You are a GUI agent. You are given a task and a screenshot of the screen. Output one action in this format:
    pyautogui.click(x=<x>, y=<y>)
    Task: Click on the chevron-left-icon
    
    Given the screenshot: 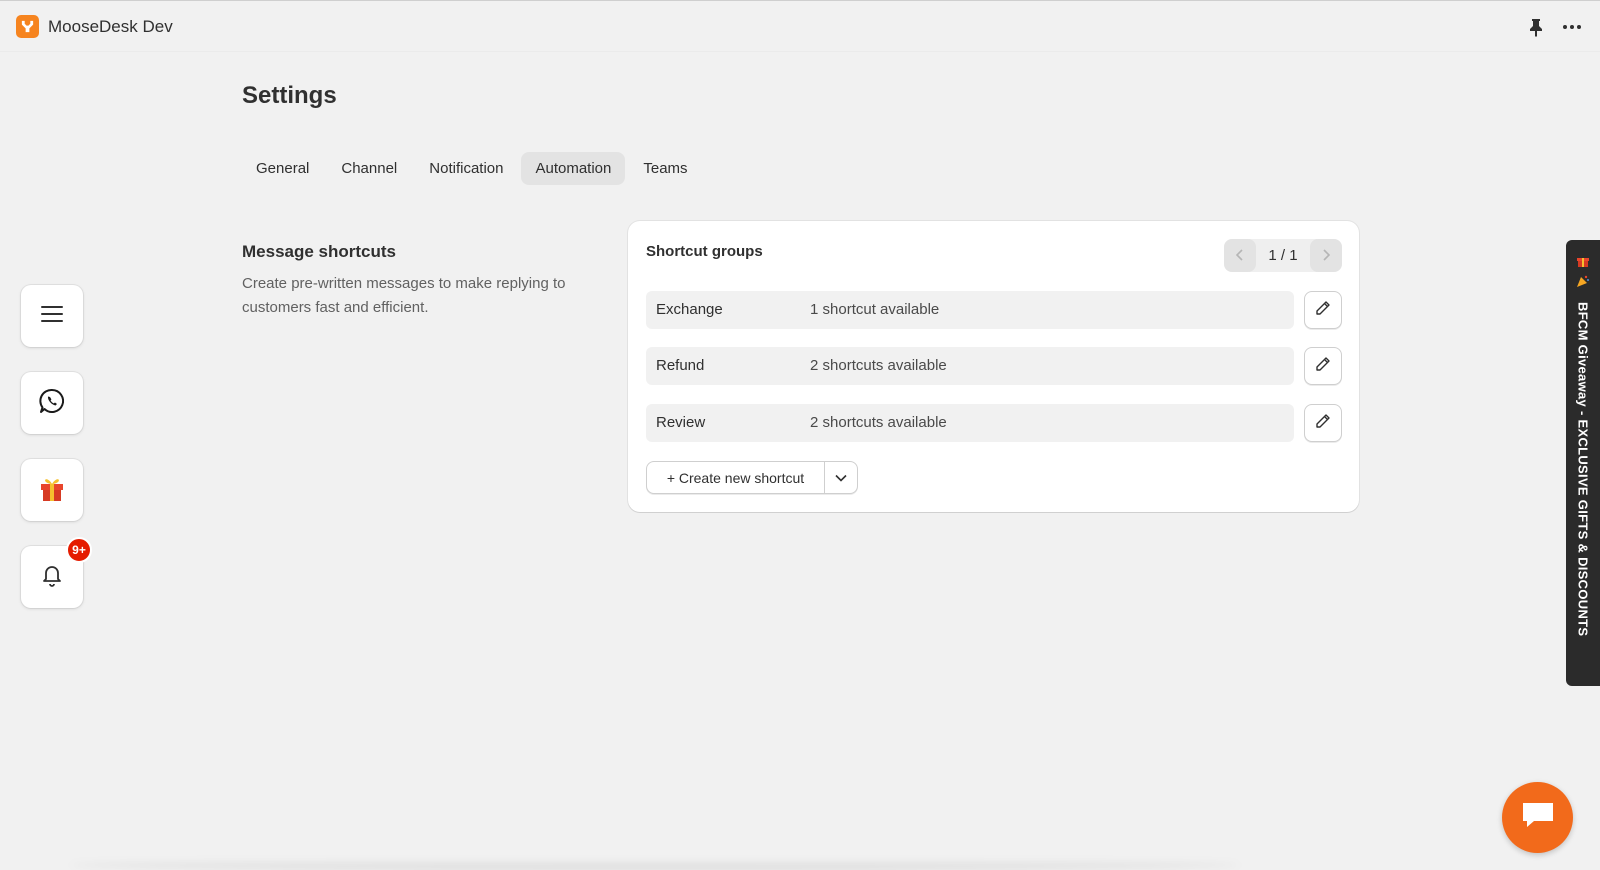 What is the action you would take?
    pyautogui.click(x=1239, y=256)
    